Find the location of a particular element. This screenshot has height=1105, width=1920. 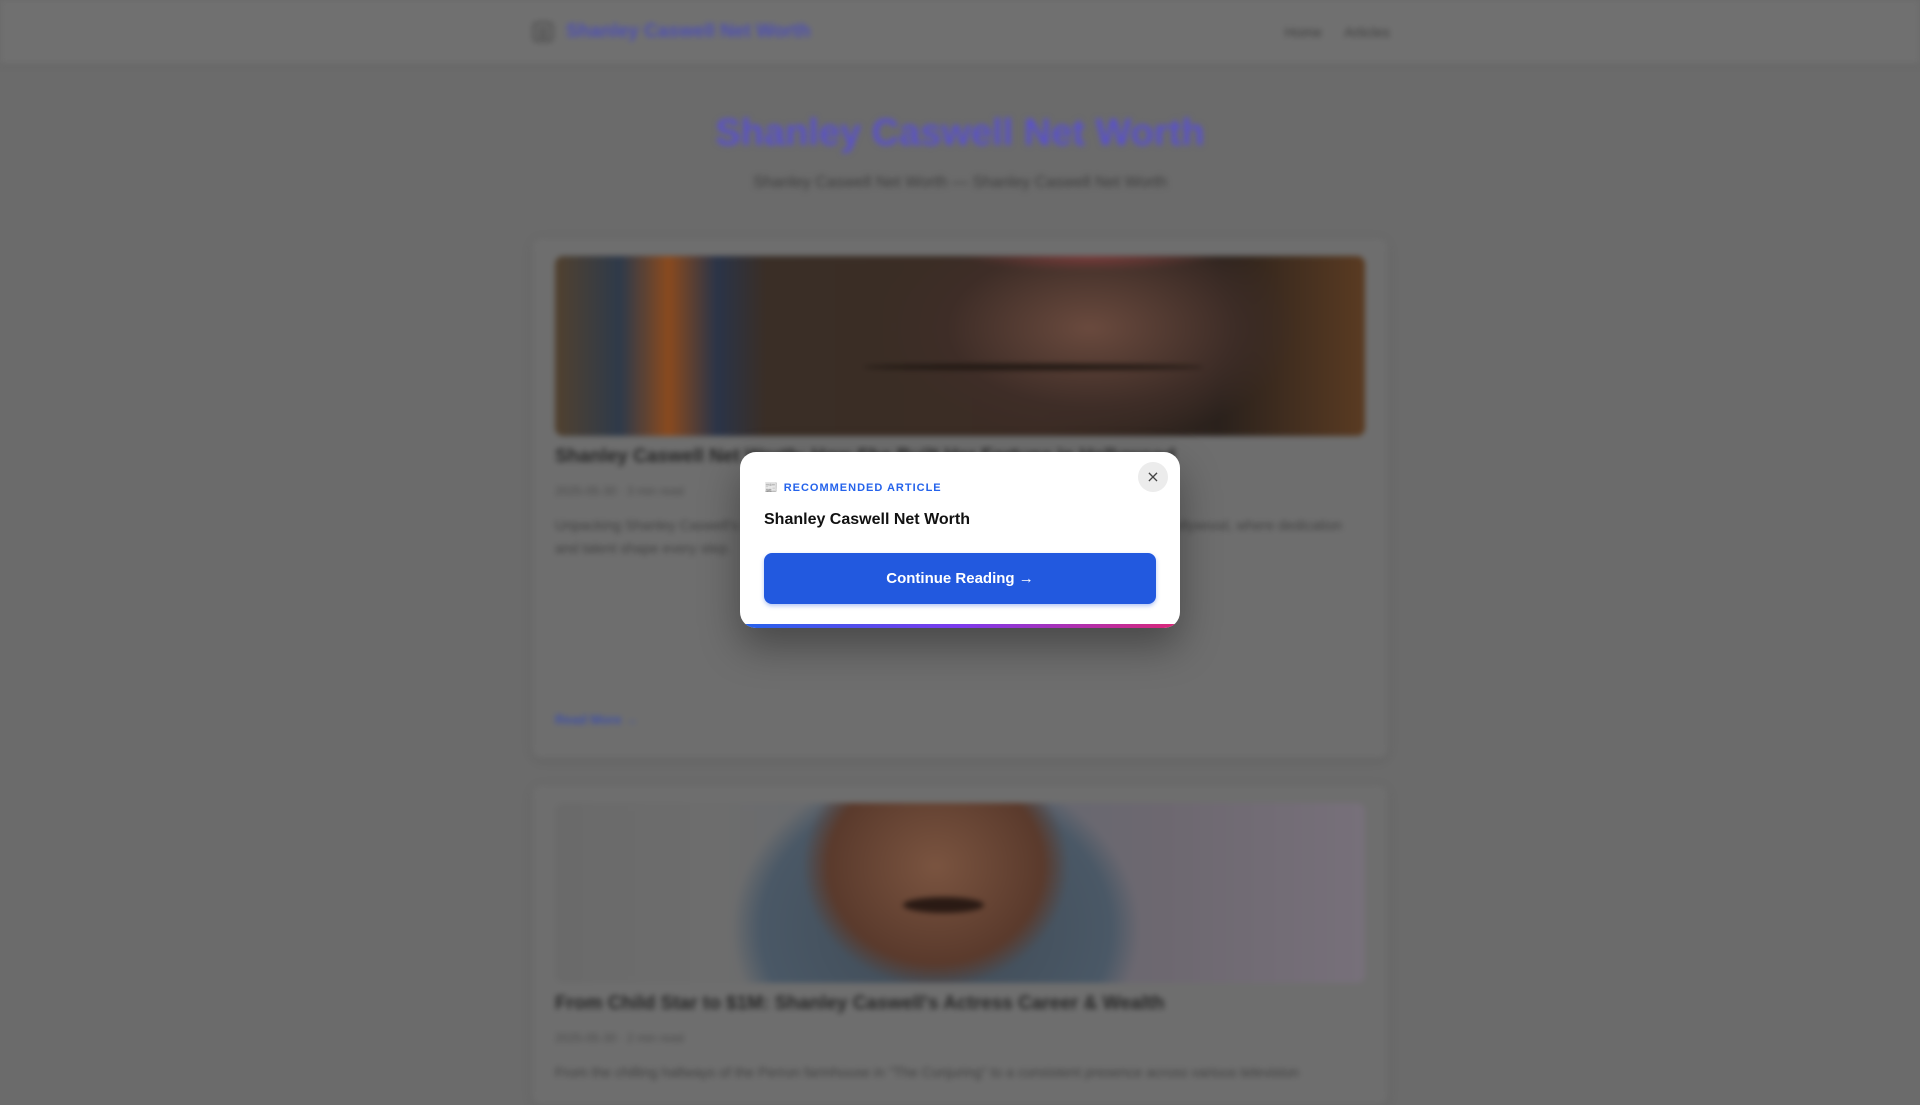

nav-home-link: Home is located at coordinates (1303, 32).